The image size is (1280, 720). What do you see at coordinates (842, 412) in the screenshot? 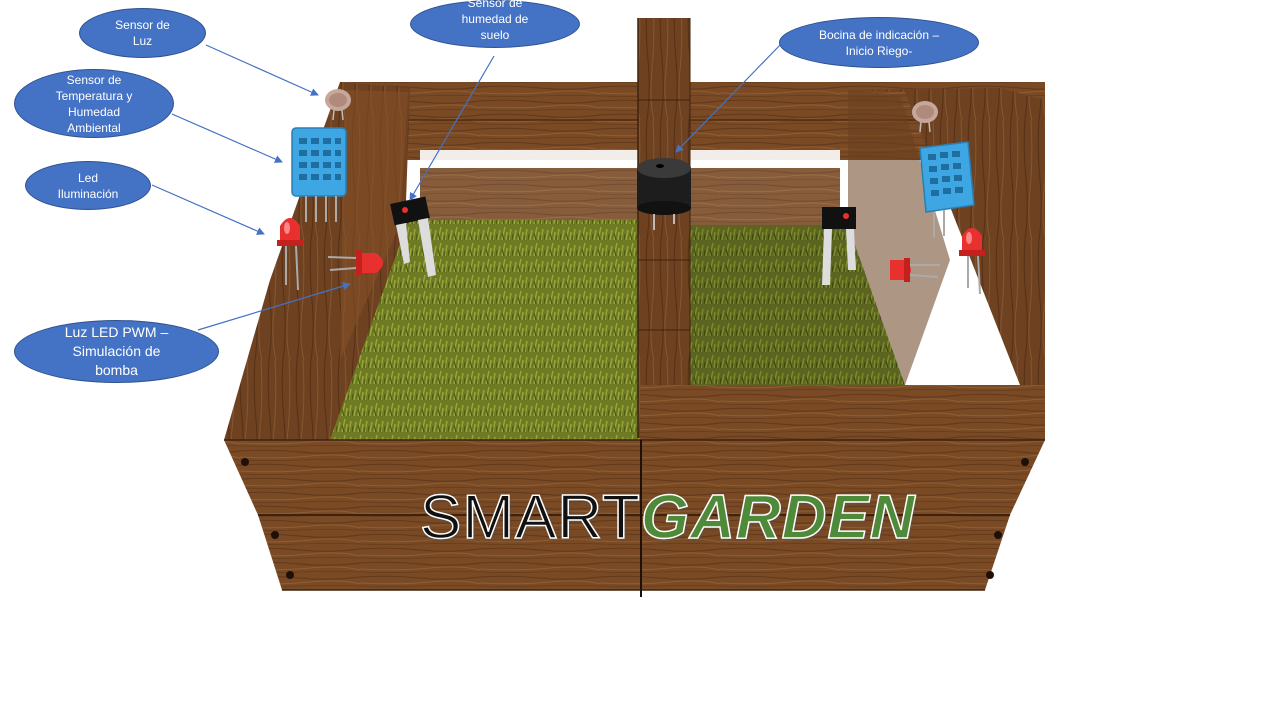
I see `right-front-board` at bounding box center [842, 412].